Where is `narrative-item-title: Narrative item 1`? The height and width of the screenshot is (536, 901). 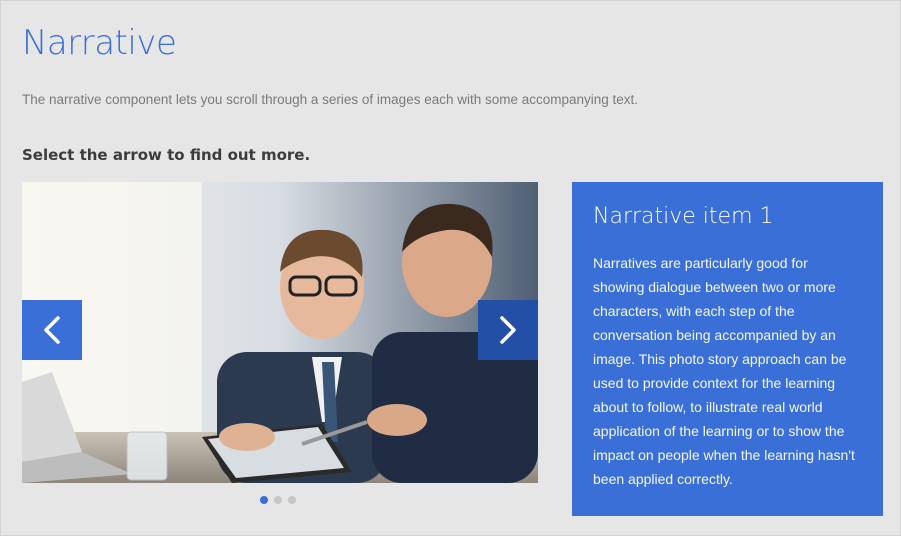 narrative-item-title: Narrative item 1 is located at coordinates (683, 216).